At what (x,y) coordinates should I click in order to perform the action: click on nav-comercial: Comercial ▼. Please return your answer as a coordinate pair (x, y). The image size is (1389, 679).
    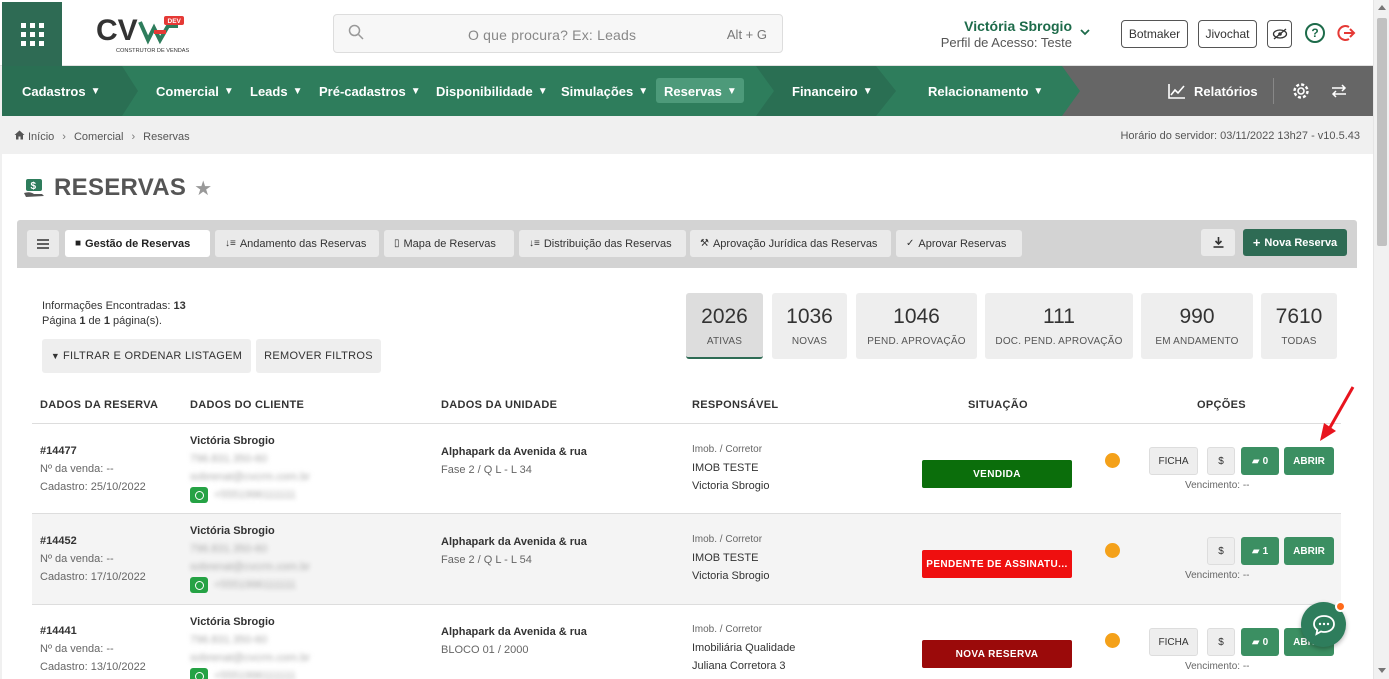
    Looking at the image, I should click on (195, 91).